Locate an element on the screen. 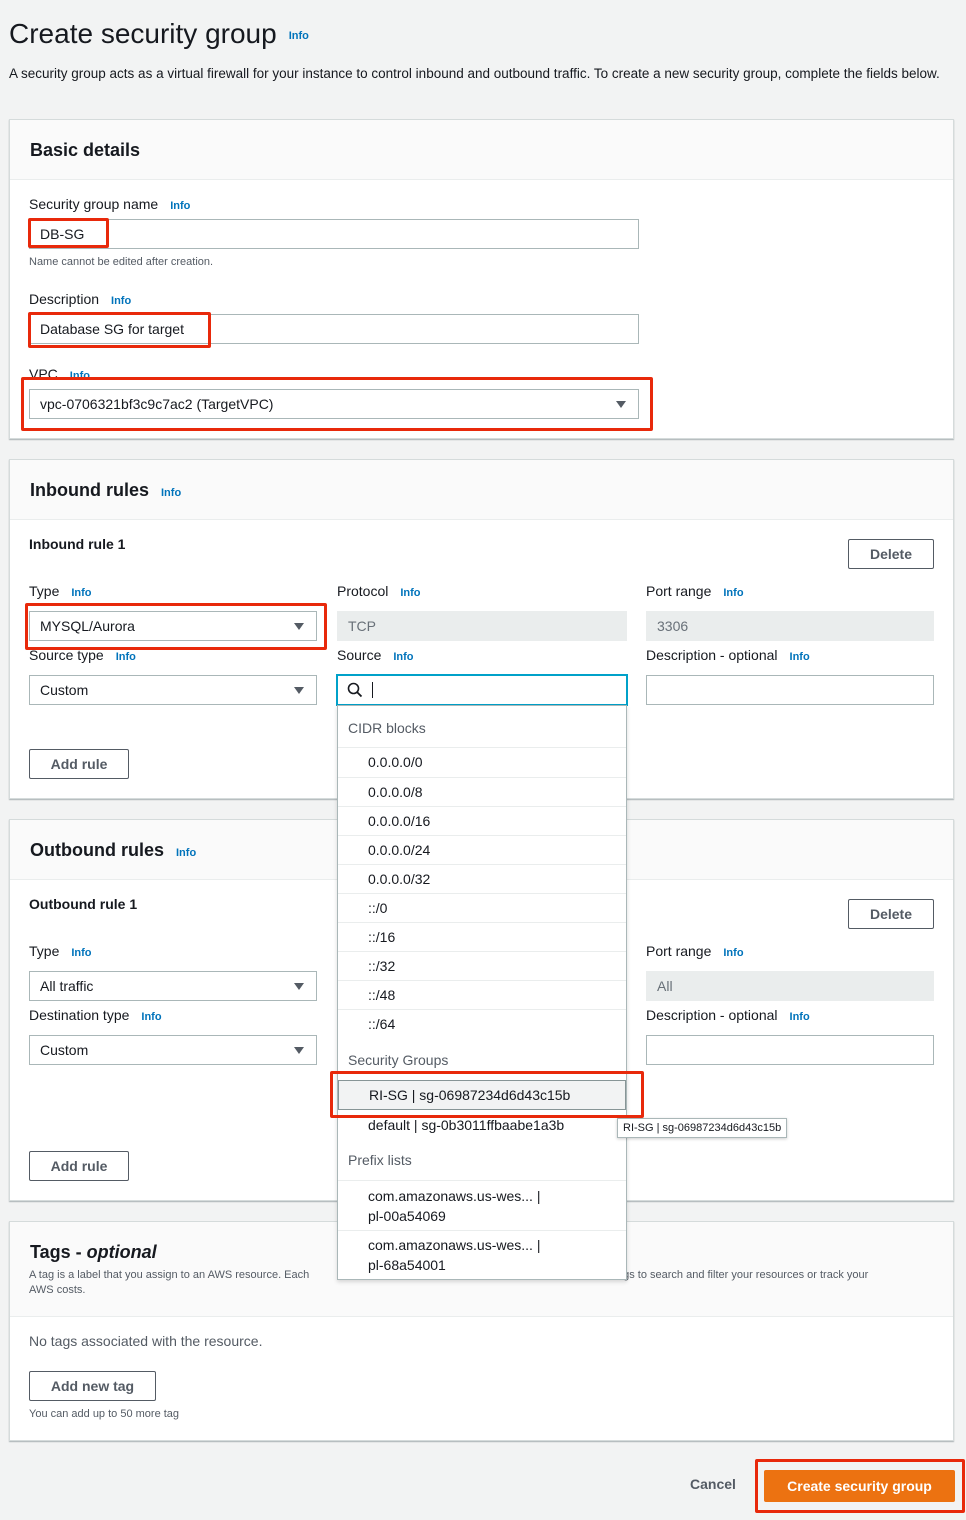 This screenshot has width=966, height=1520. inbound-type-select: MYSQL/Aurora is located at coordinates (173, 626).